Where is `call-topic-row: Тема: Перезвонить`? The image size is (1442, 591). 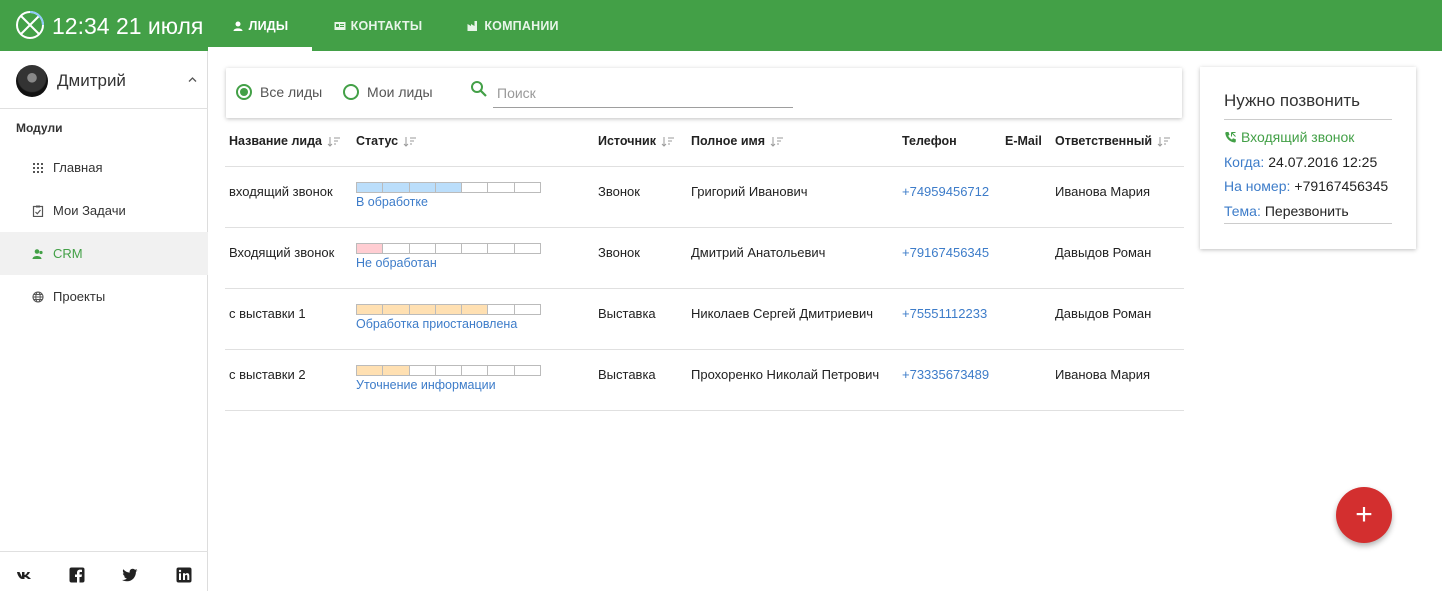
call-topic-row: Тема: Перезвонить is located at coordinates (1286, 211).